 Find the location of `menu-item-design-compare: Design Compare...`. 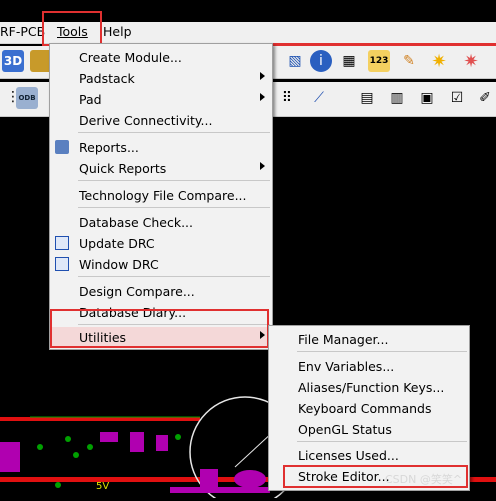

menu-item-design-compare: Design Compare... is located at coordinates (161, 291).